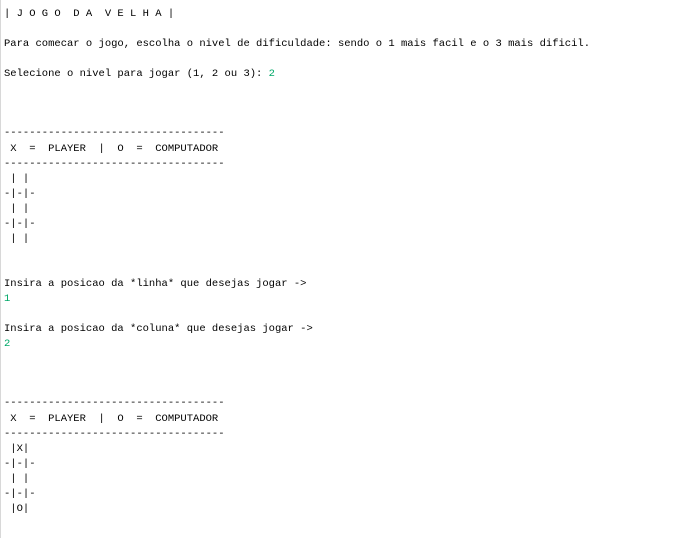  I want to click on game-title: | J O G O D A V E L H A |, so click(89, 14).